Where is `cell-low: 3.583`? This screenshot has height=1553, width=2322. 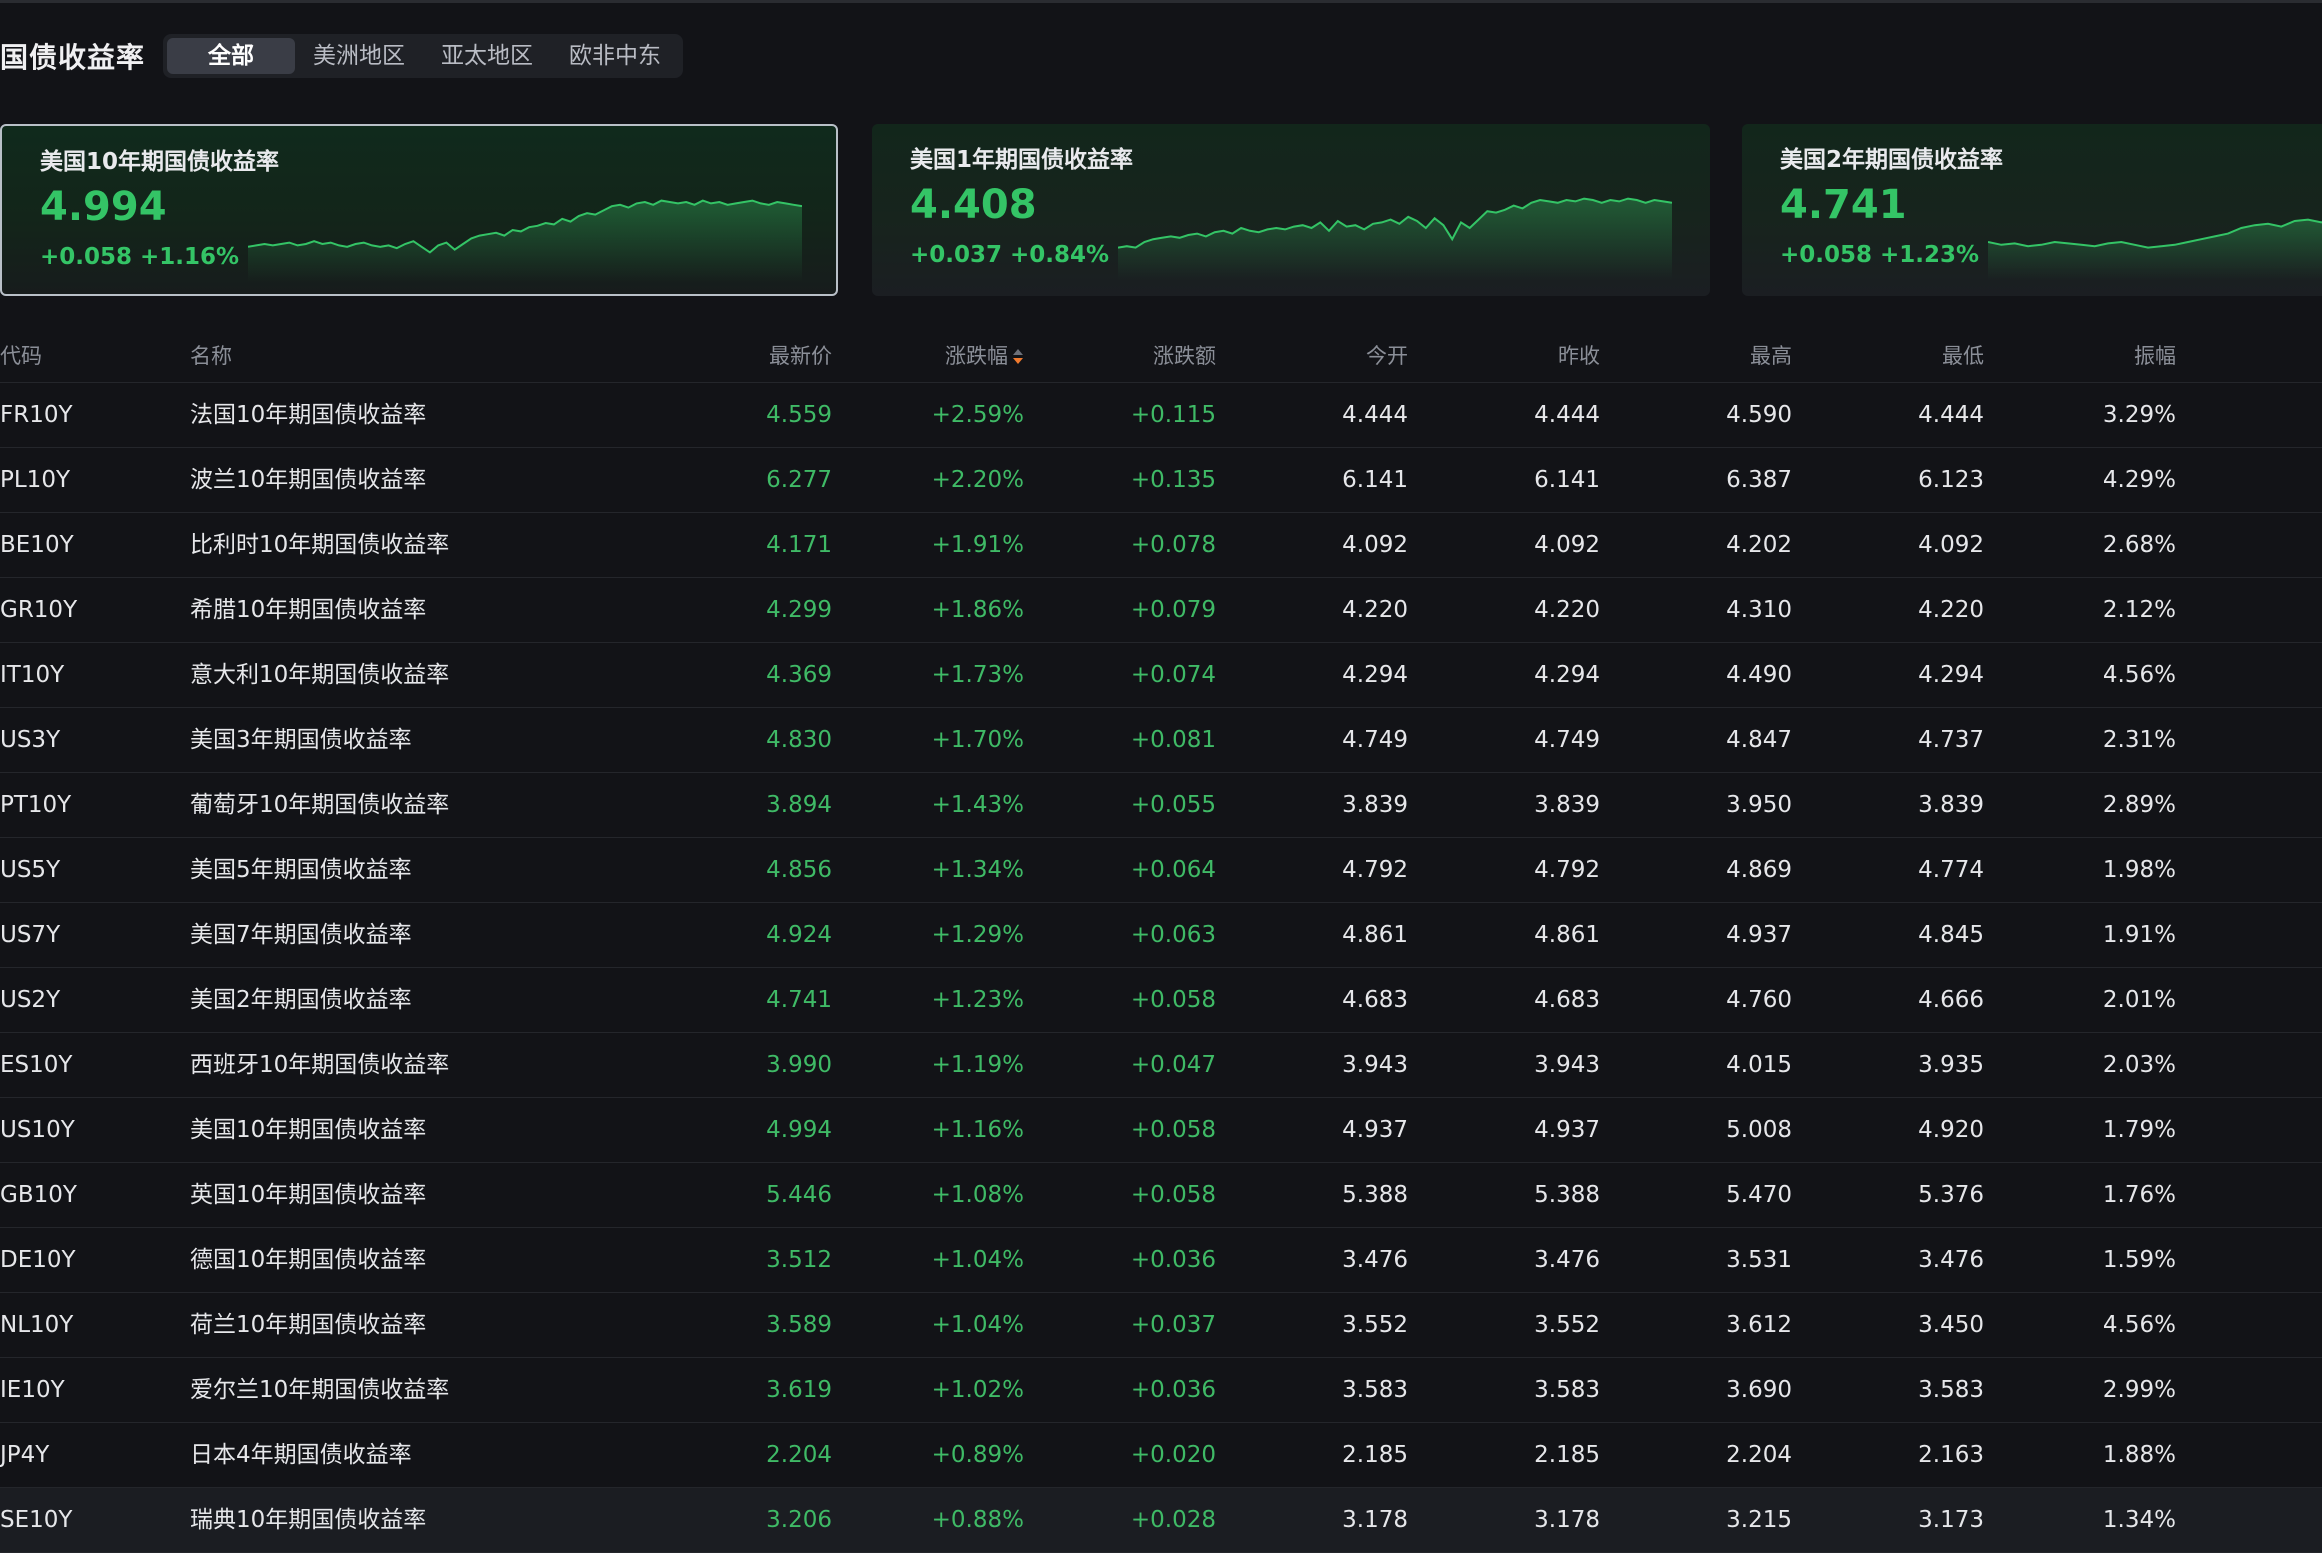
cell-low: 3.583 is located at coordinates (1951, 1390).